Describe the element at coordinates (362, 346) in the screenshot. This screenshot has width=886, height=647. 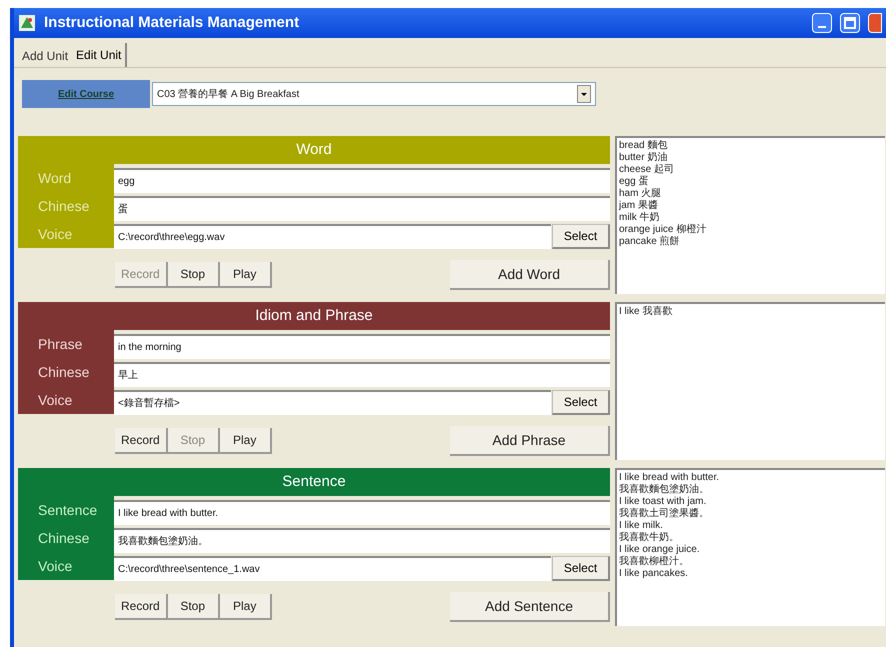
I see `input-field: in the morning` at that location.